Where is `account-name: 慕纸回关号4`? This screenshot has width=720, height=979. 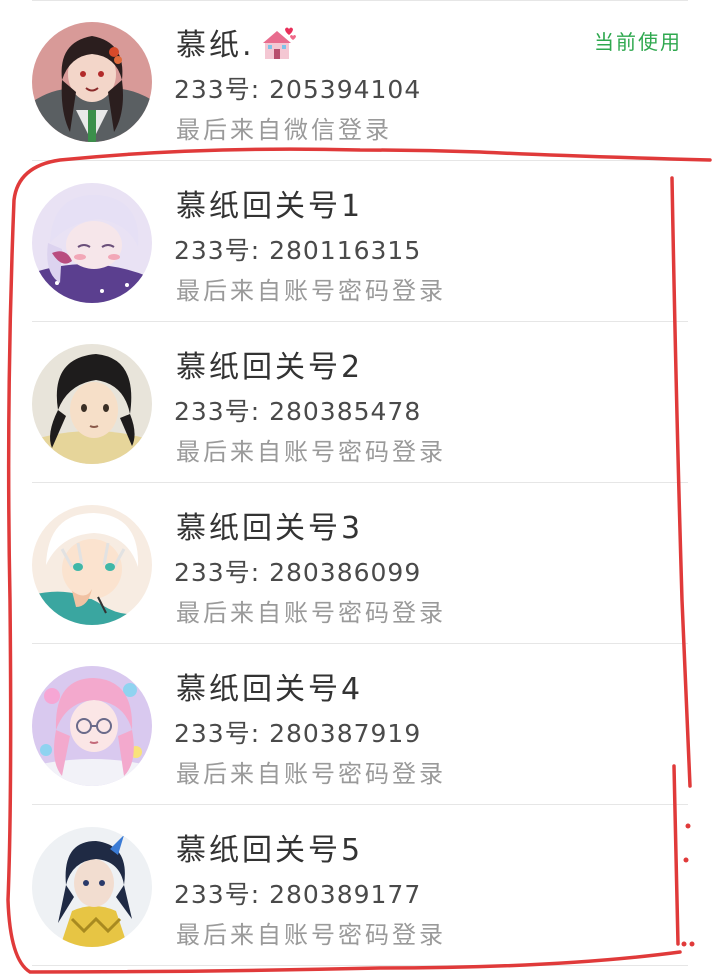
account-name: 慕纸回关号4 is located at coordinates (270, 689).